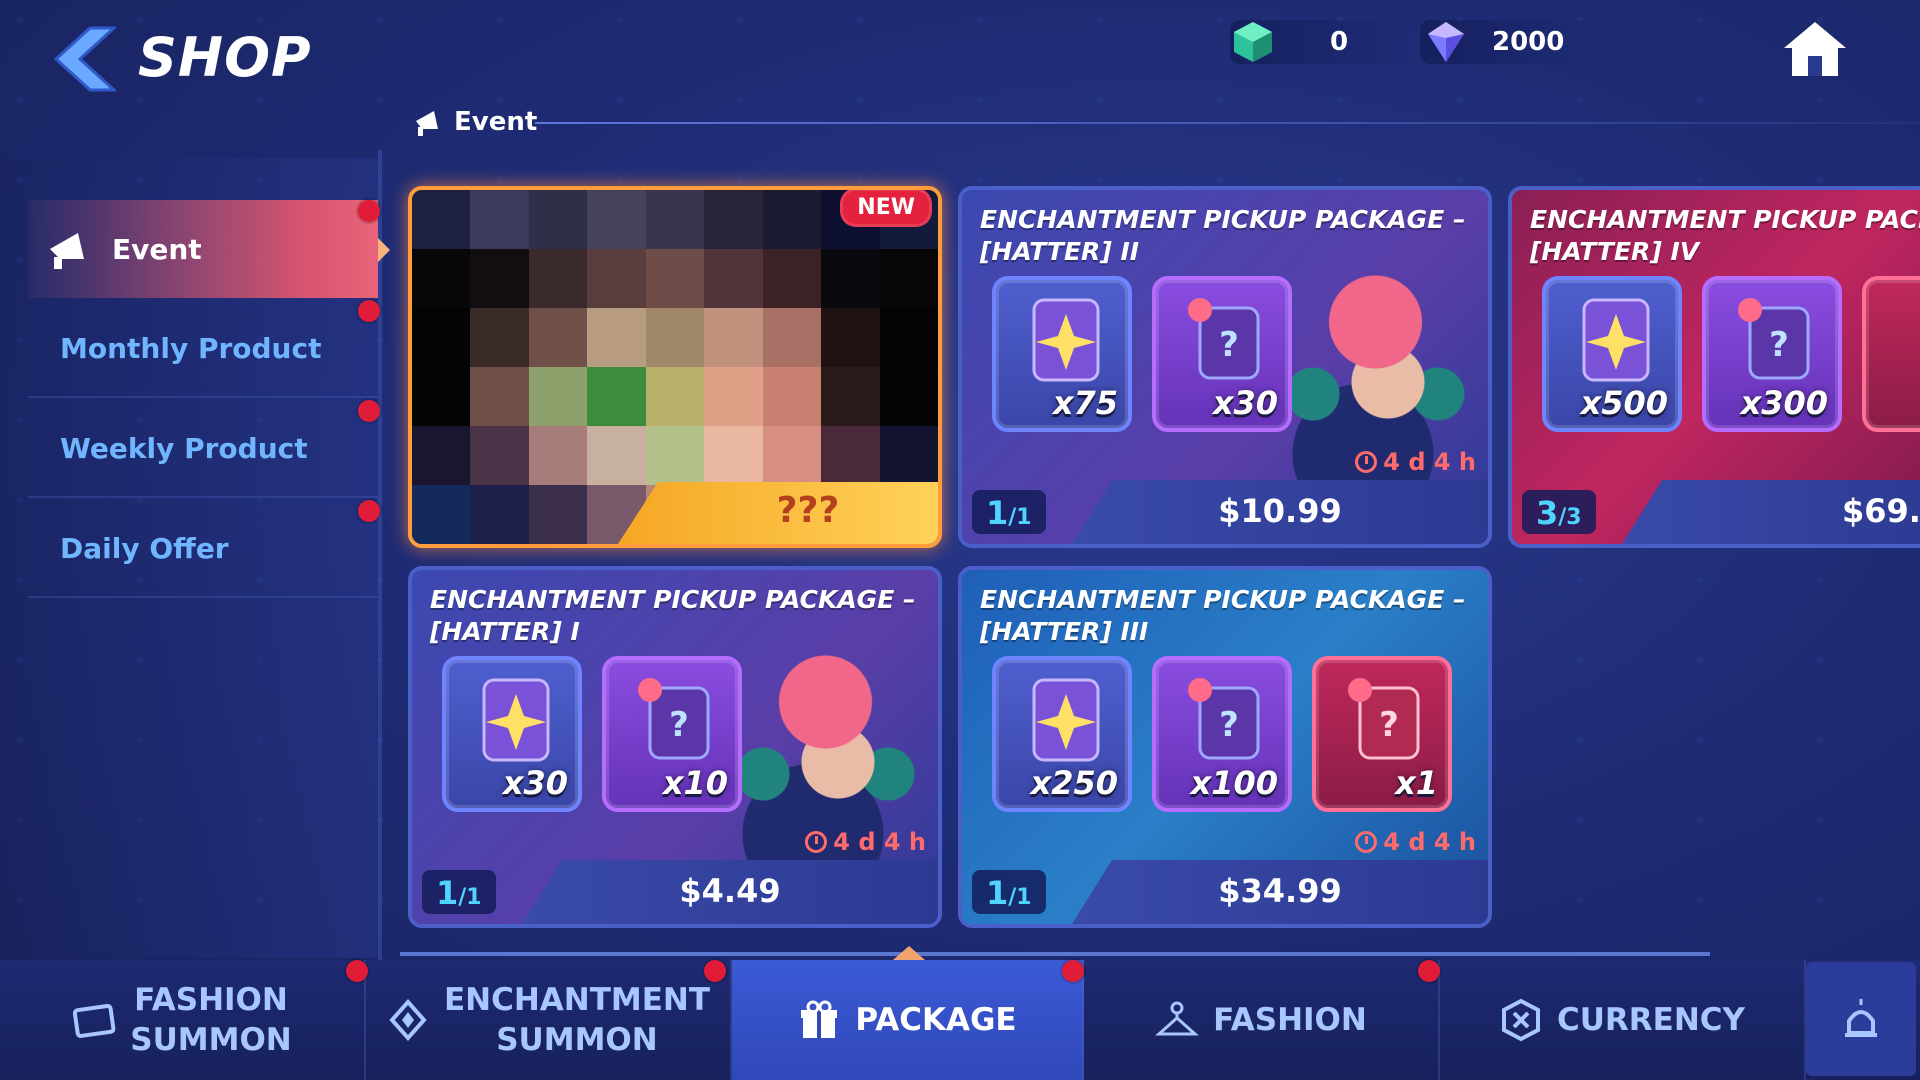 This screenshot has height=1080, width=1920. Describe the element at coordinates (909, 953) in the screenshot. I see `active-tab-caret` at that location.